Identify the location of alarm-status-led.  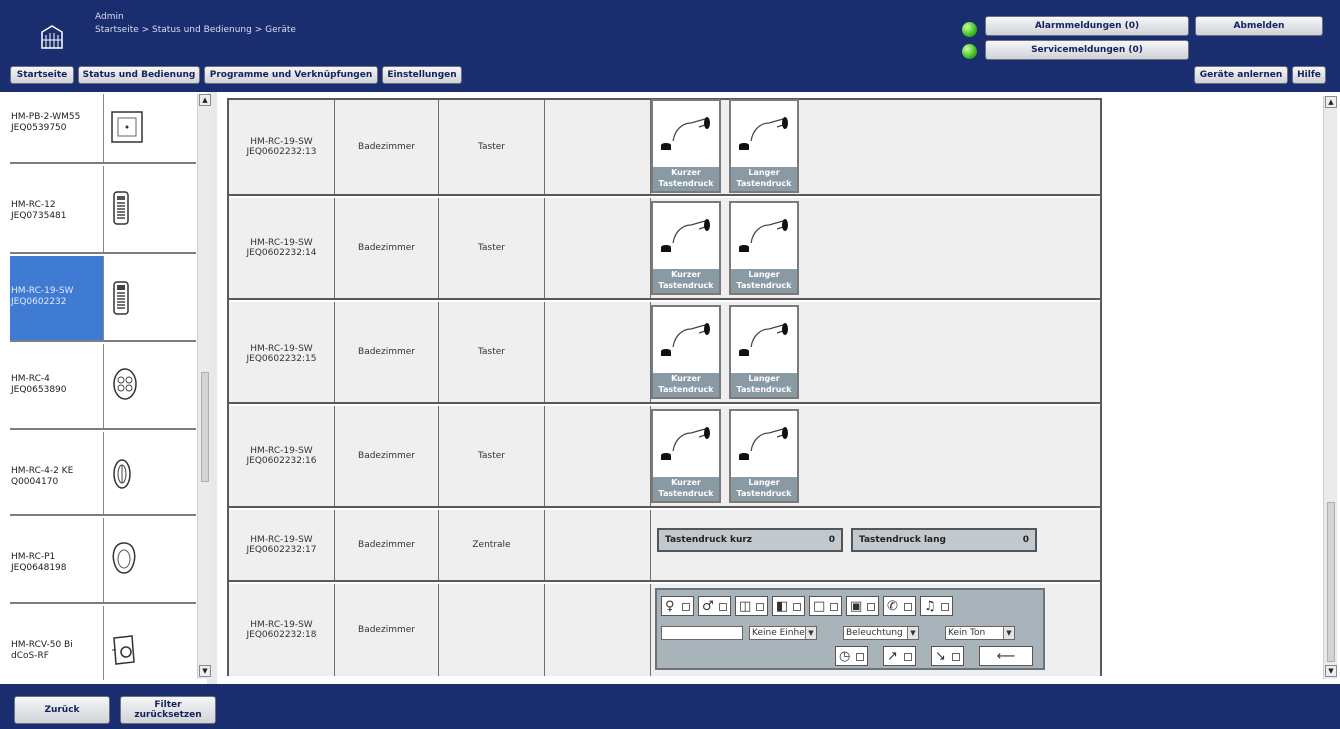
(969, 29).